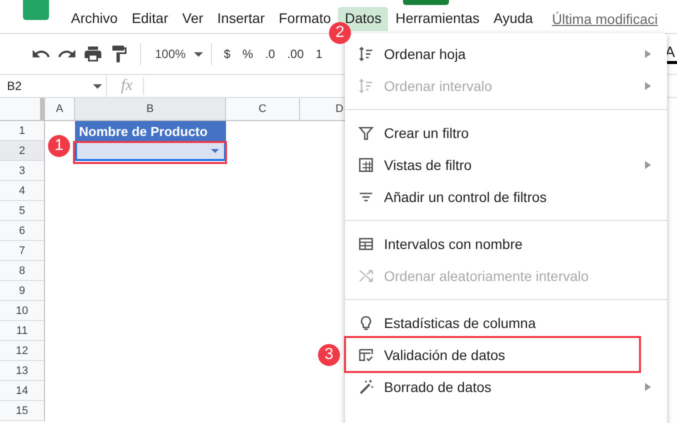 The width and height of the screenshot is (677, 423). What do you see at coordinates (227, 54) in the screenshot?
I see `currency-format-button: $` at bounding box center [227, 54].